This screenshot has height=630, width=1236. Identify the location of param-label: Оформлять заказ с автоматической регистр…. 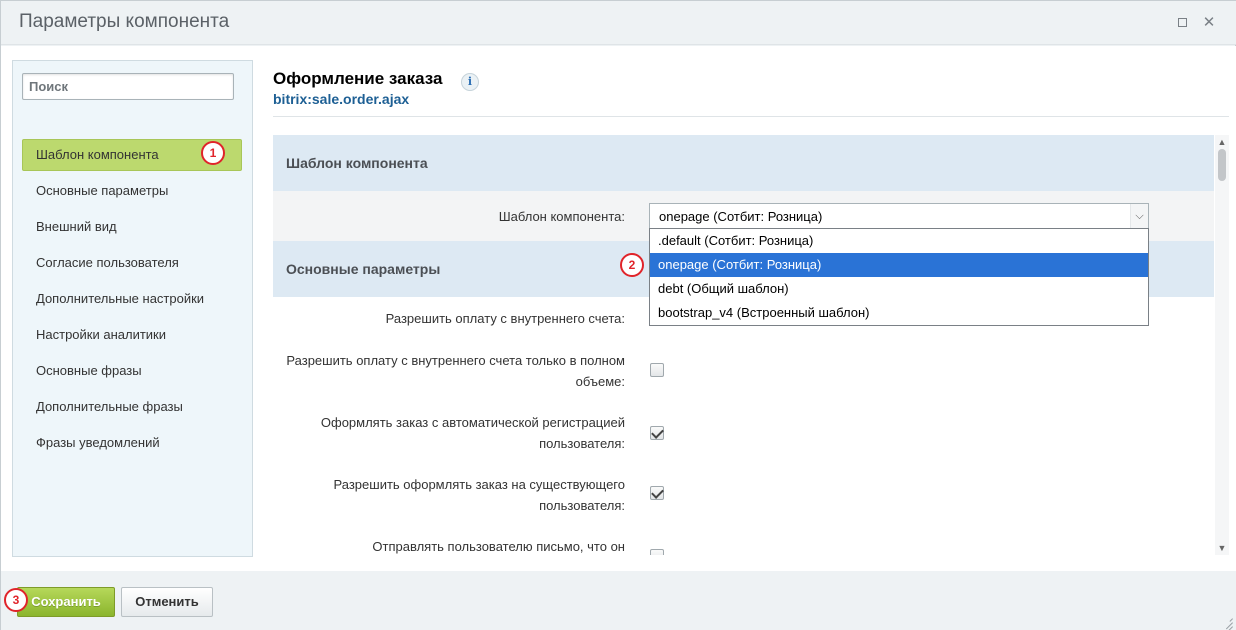
(473, 433).